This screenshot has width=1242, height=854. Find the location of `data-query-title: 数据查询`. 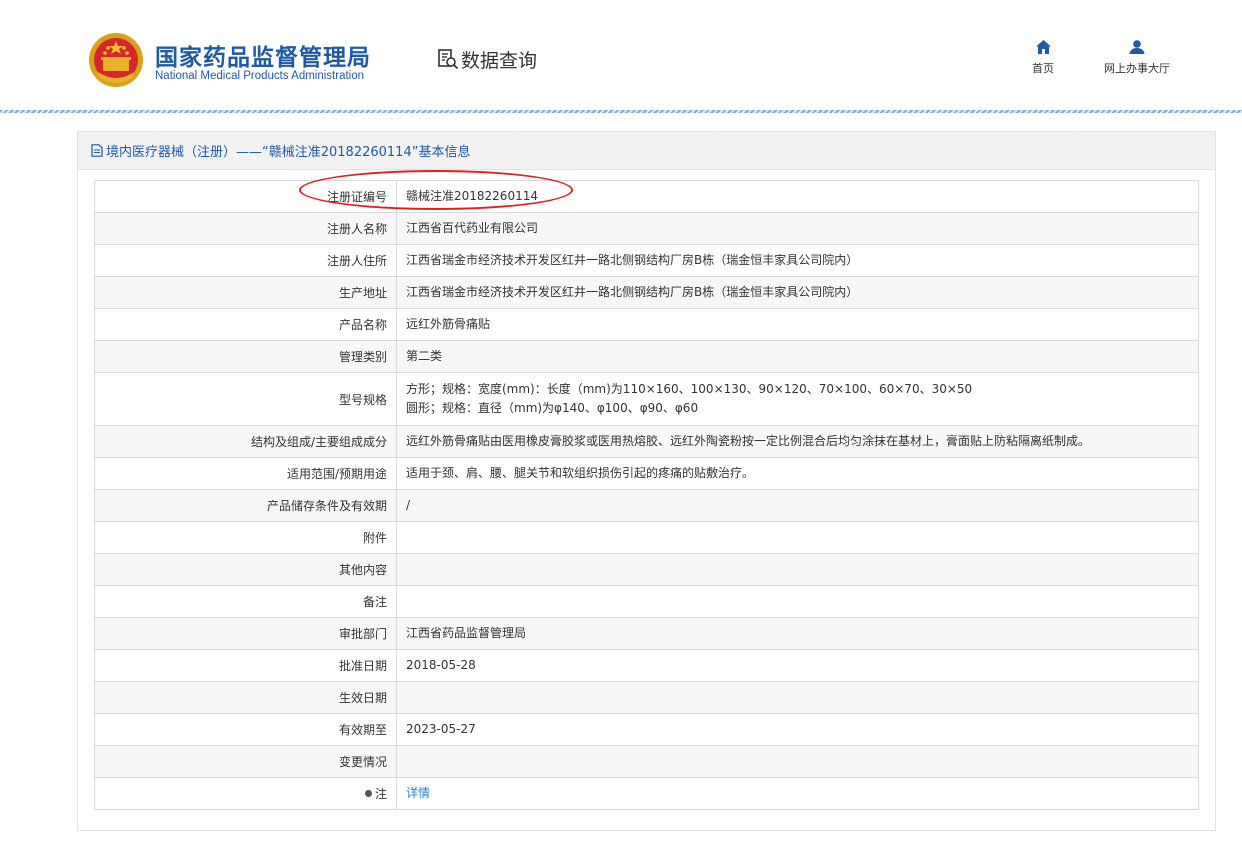

data-query-title: 数据查询 is located at coordinates (487, 59).